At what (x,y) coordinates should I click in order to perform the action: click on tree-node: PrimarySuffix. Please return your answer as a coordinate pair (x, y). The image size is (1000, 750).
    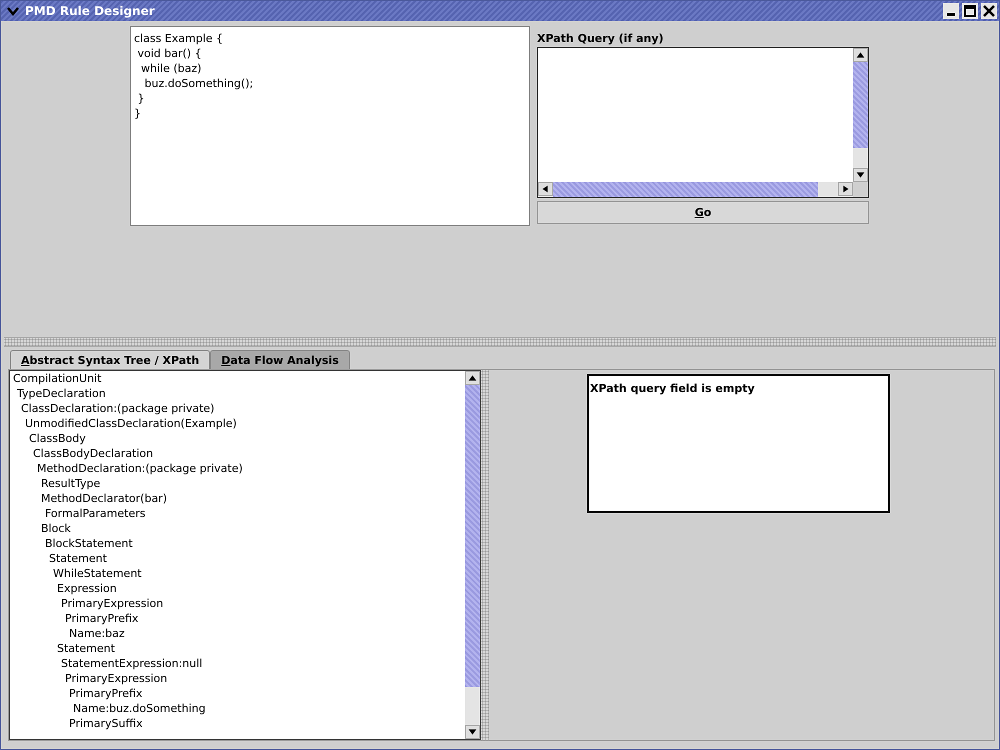
    Looking at the image, I should click on (237, 723).